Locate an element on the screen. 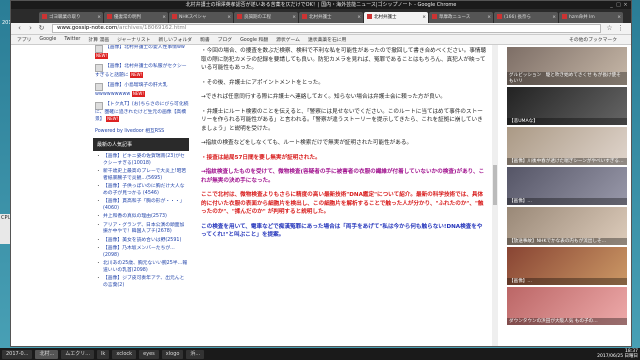  browser-tab: NHKスペシャ × is located at coordinates (201, 17).